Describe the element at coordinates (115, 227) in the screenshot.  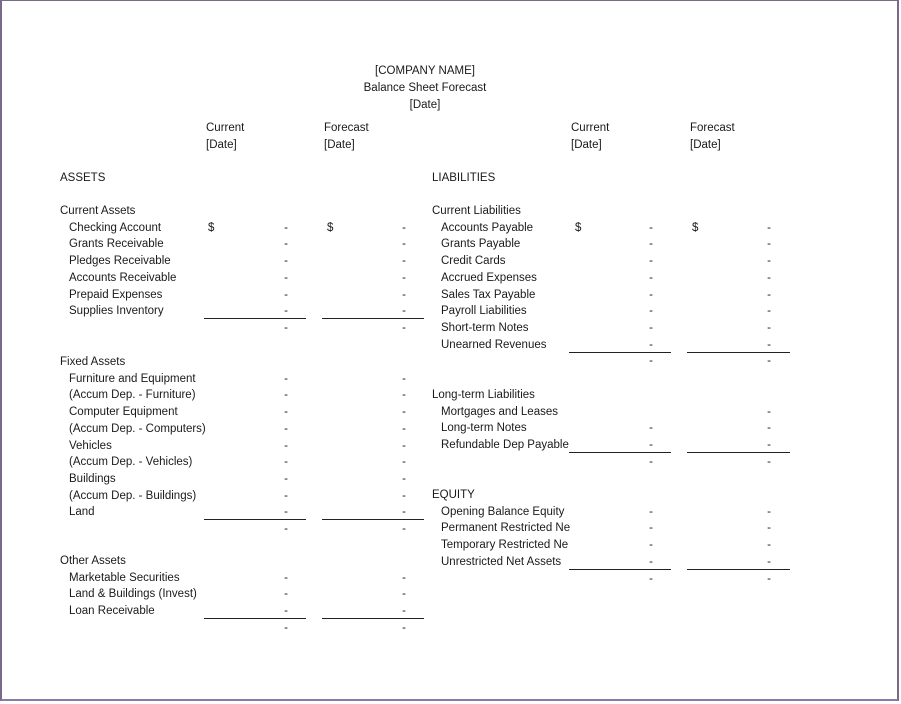
I see `line-item-label: Checking Account` at that location.